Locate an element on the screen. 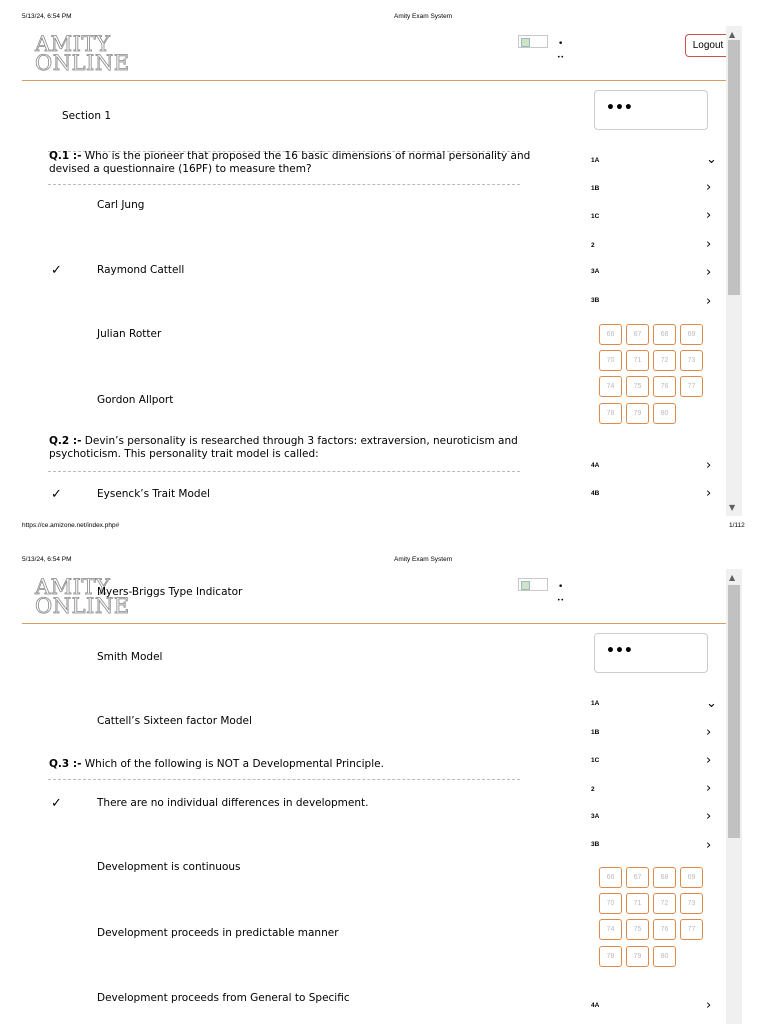 The width and height of the screenshot is (768, 1024). option-2-selected: Raymond Cattell is located at coordinates (140, 270).